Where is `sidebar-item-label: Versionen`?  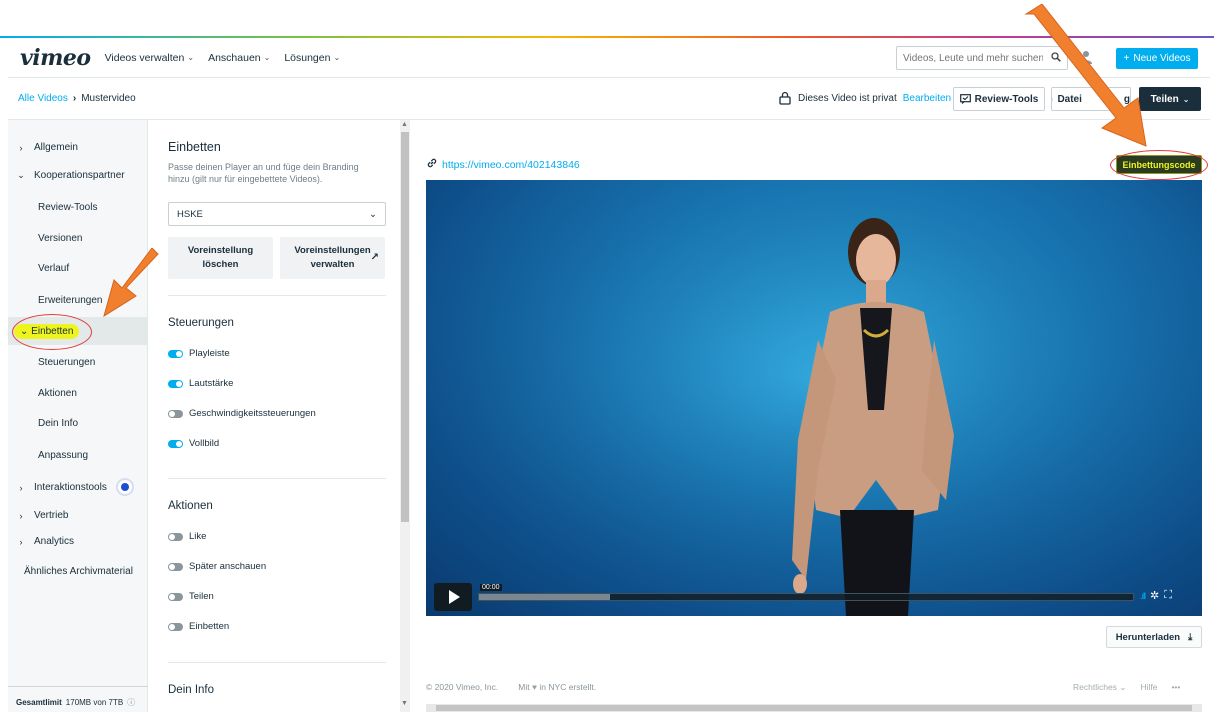 sidebar-item-label: Versionen is located at coordinates (60, 238).